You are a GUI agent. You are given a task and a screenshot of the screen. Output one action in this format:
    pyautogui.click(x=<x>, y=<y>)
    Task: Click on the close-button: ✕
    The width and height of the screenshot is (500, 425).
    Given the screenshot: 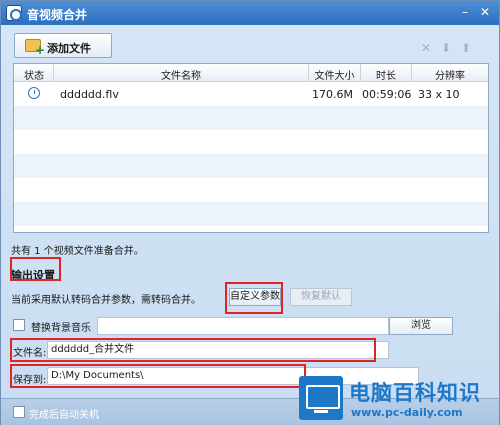 What is the action you would take?
    pyautogui.click(x=485, y=12)
    